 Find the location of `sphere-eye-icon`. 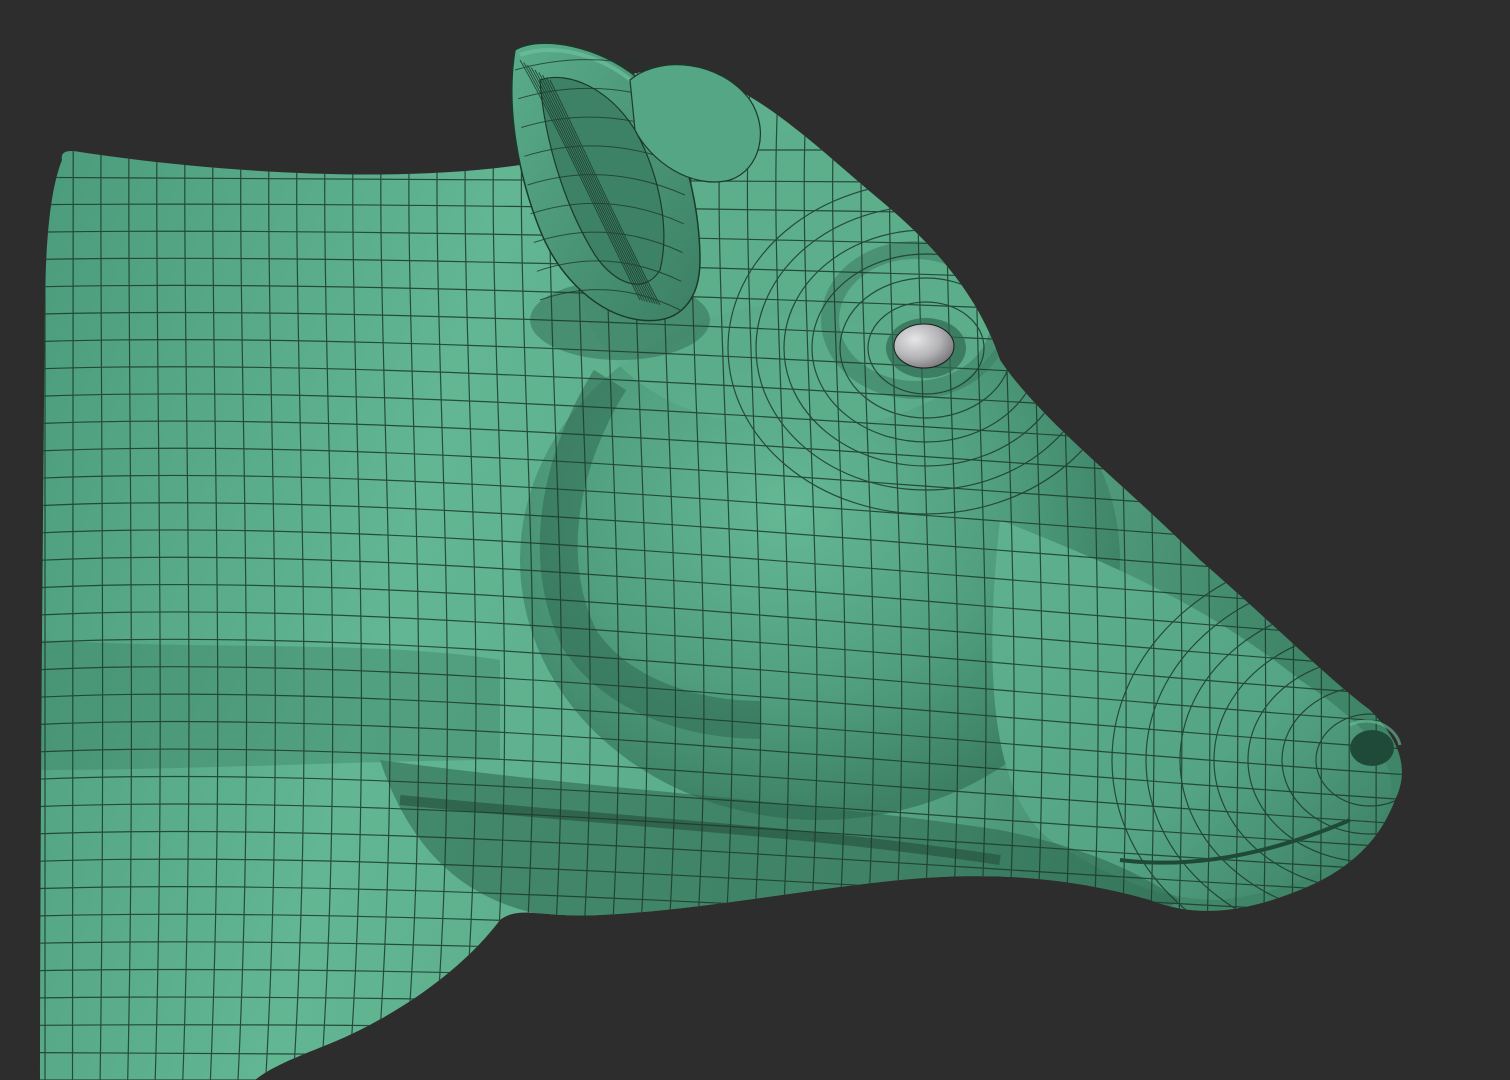

sphere-eye-icon is located at coordinates (924, 346).